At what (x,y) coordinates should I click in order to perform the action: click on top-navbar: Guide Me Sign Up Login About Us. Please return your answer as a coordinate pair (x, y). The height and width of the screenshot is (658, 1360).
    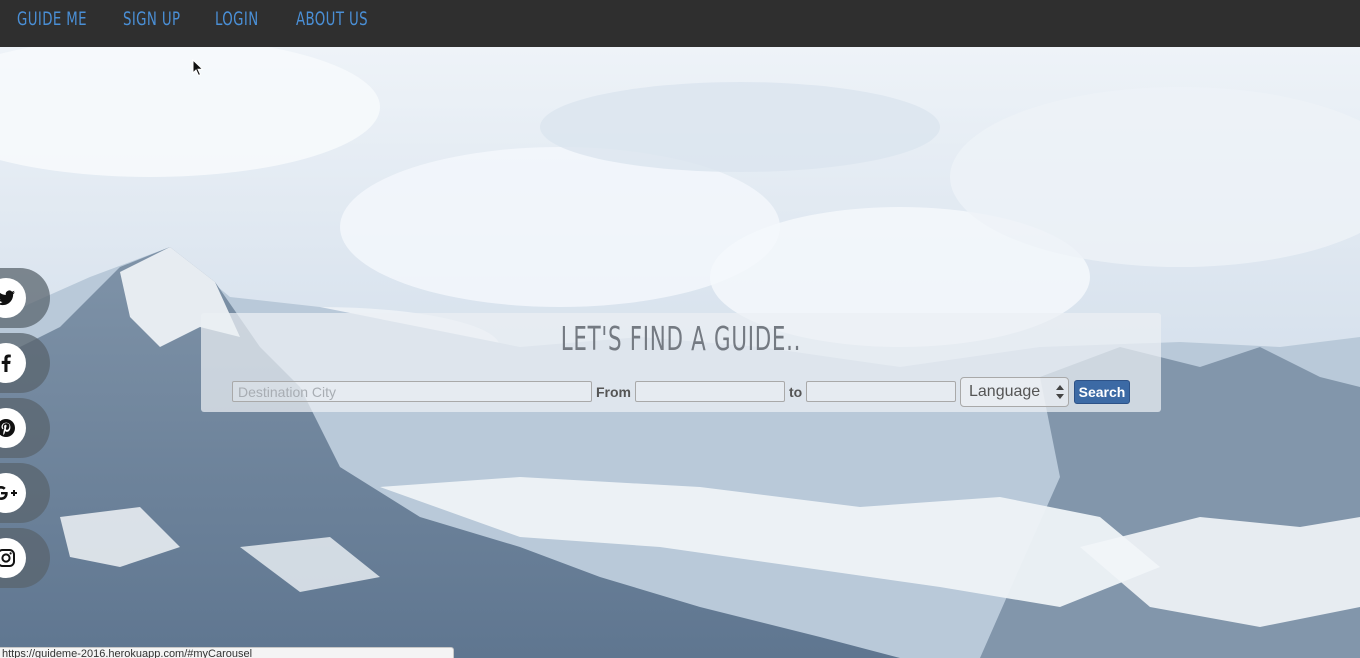
    Looking at the image, I should click on (680, 23).